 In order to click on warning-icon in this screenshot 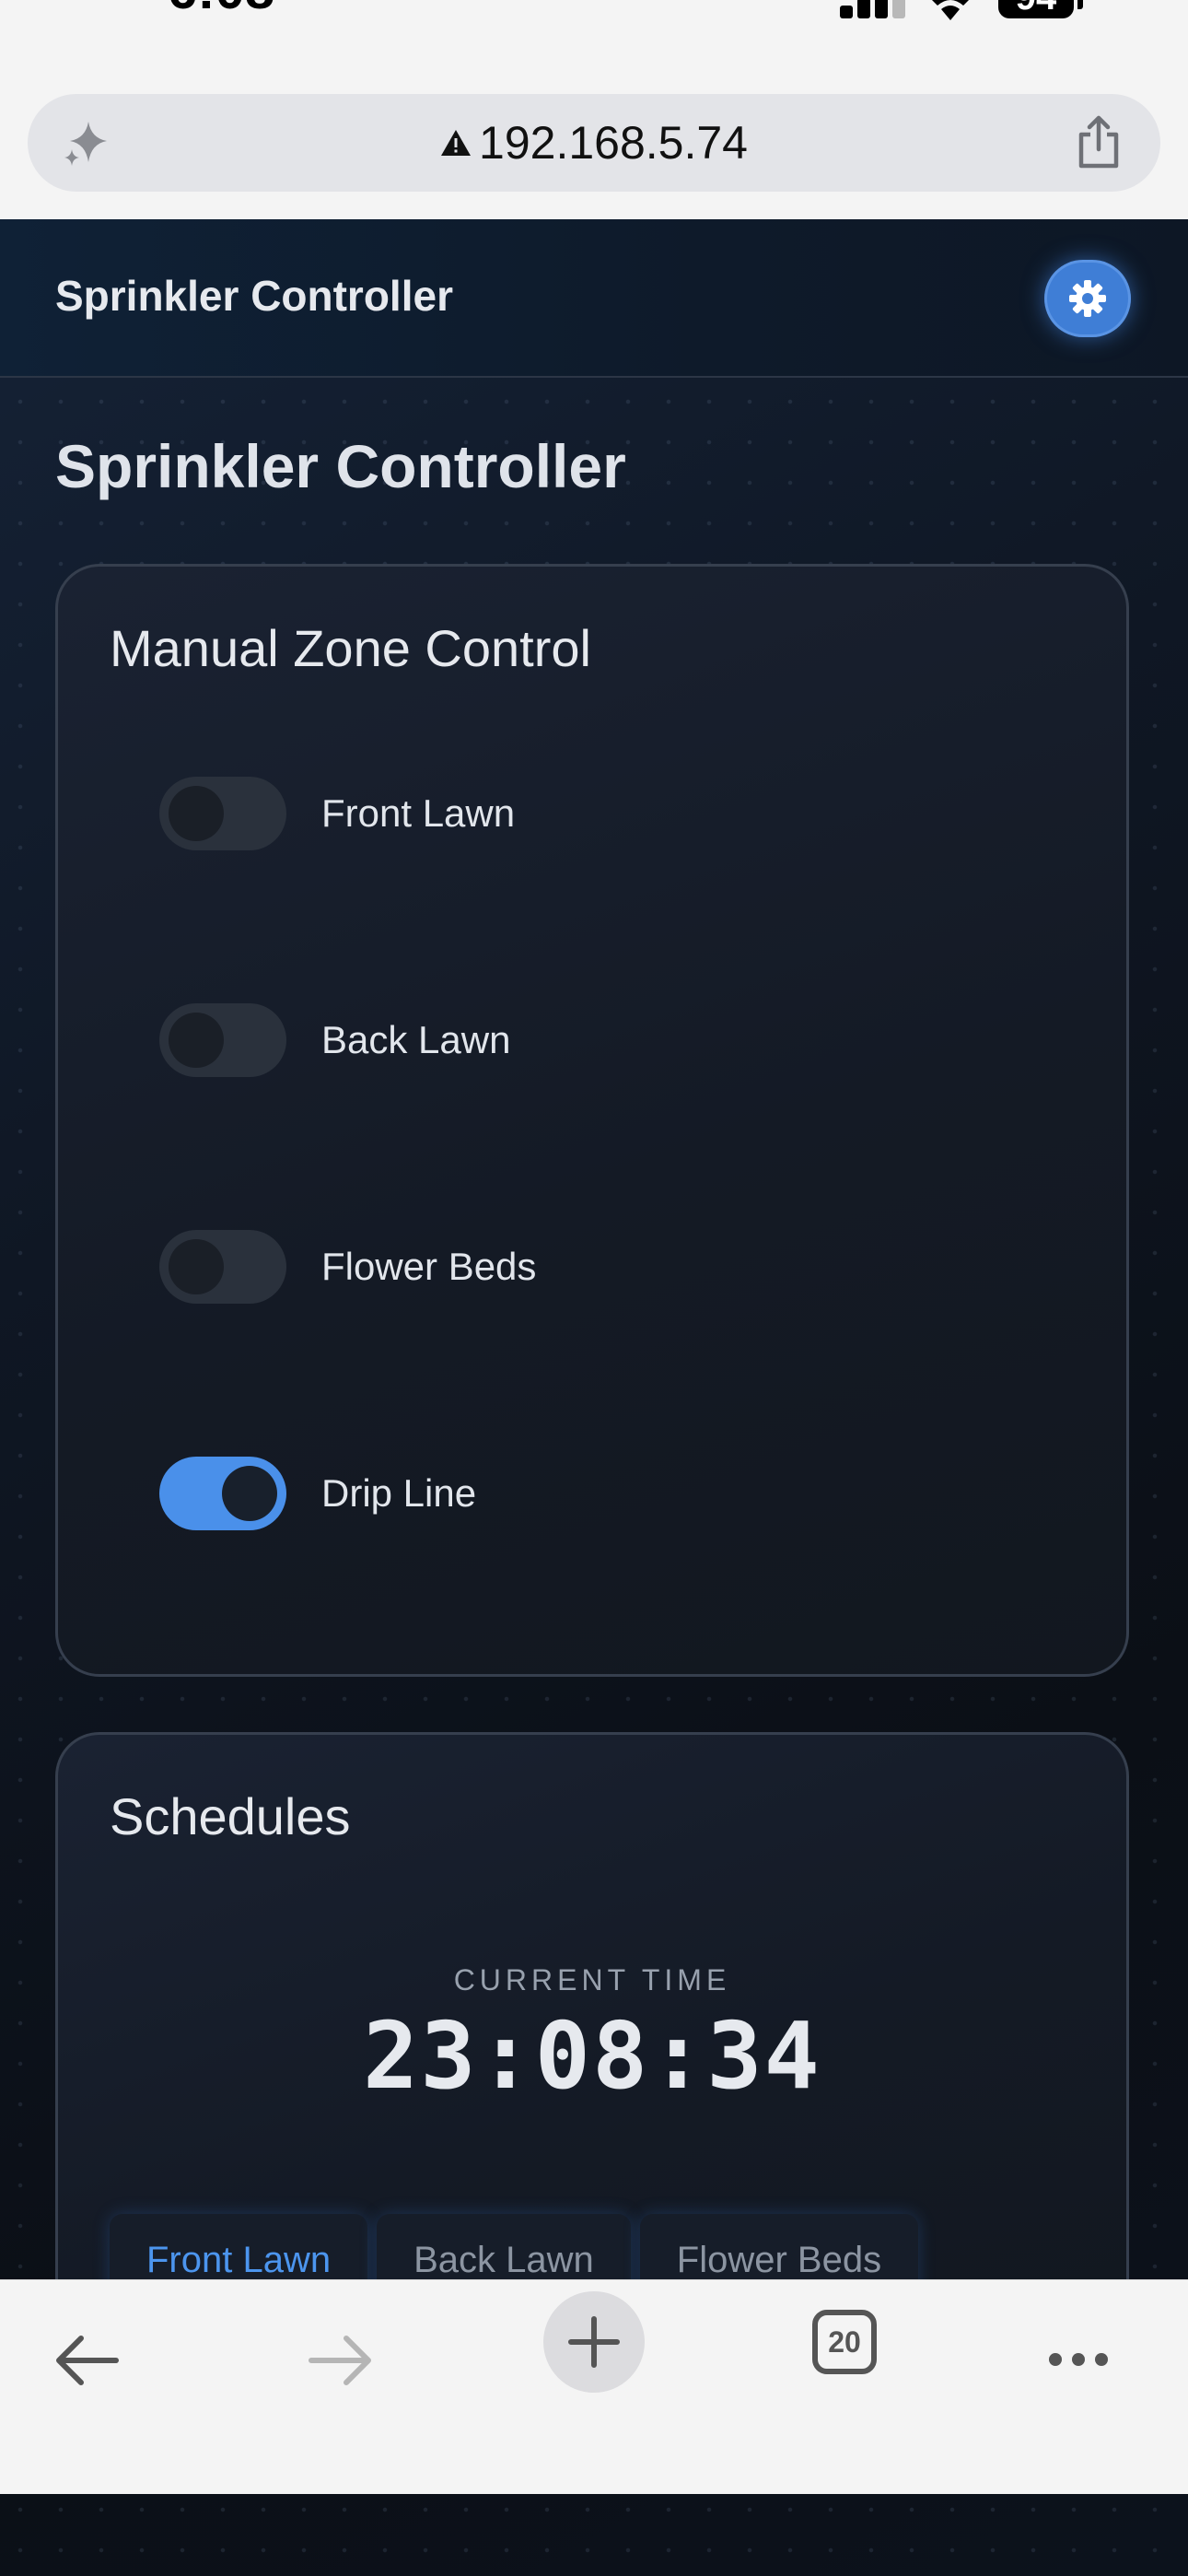, I will do `click(456, 143)`.